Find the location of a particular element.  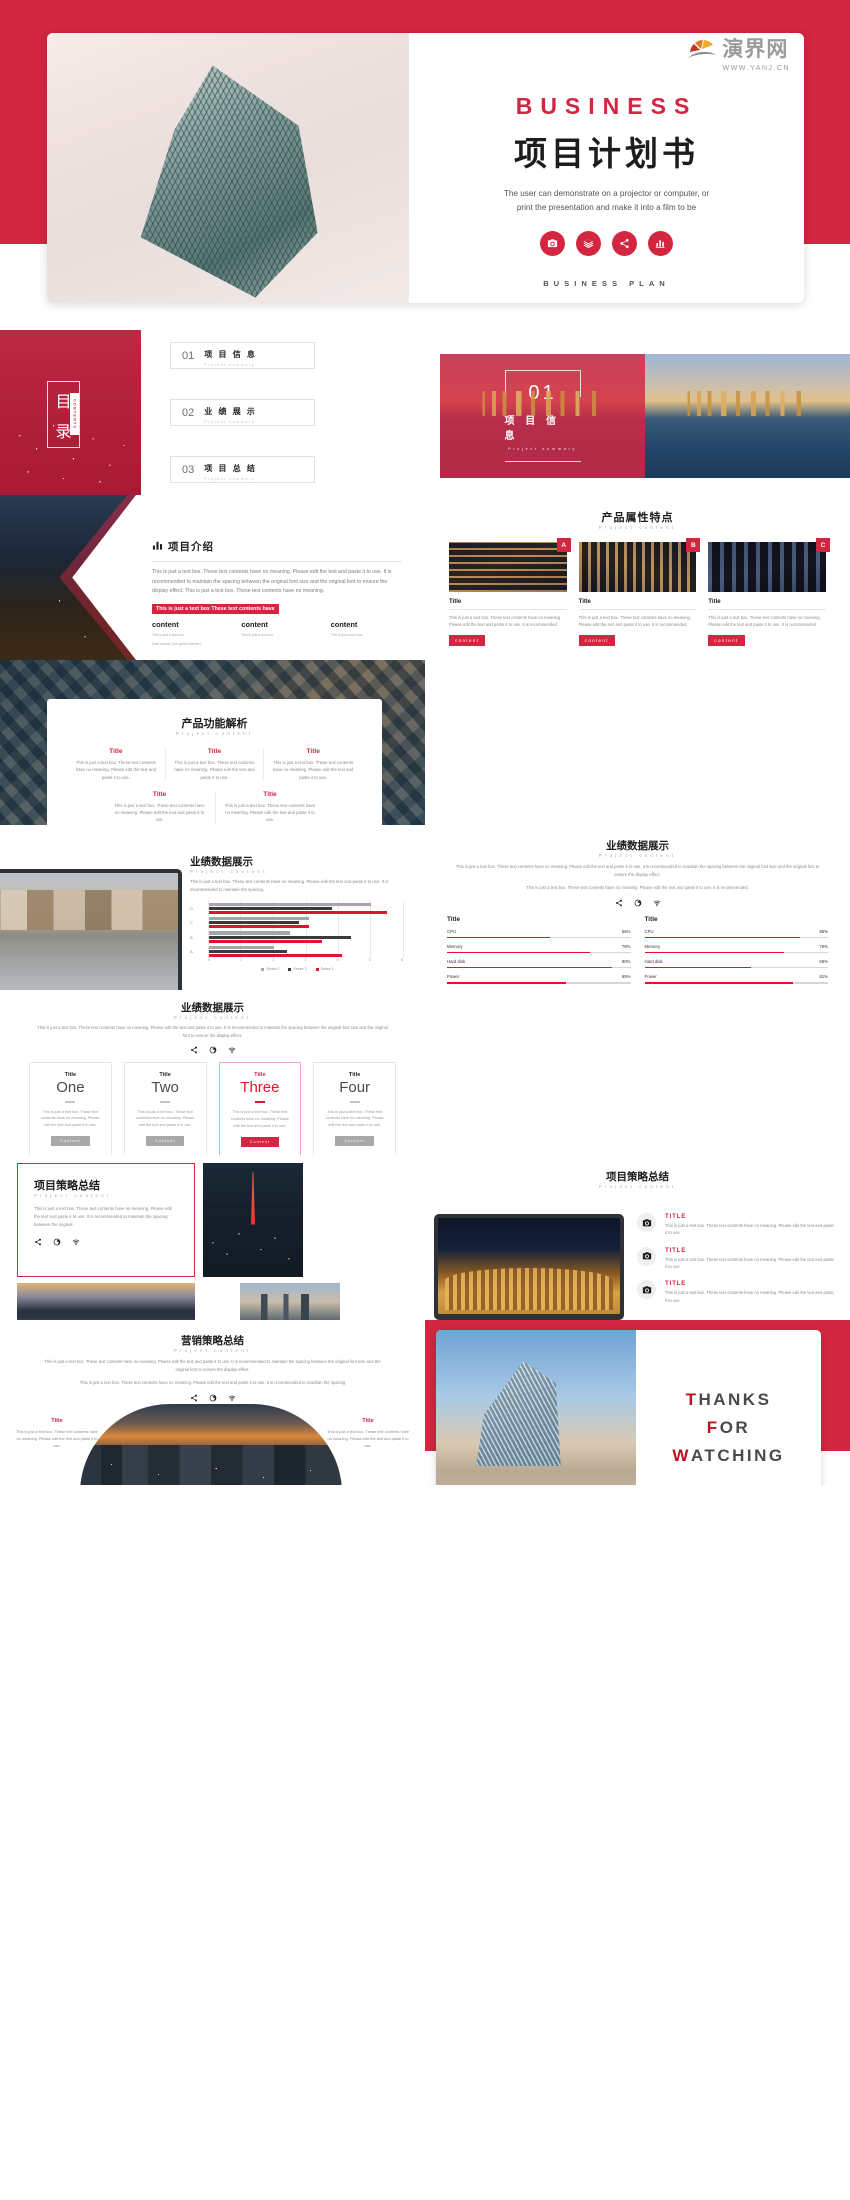

slide-section-03: 03 项 目 总 结 Project summary is located at coordinates (637, 1072).